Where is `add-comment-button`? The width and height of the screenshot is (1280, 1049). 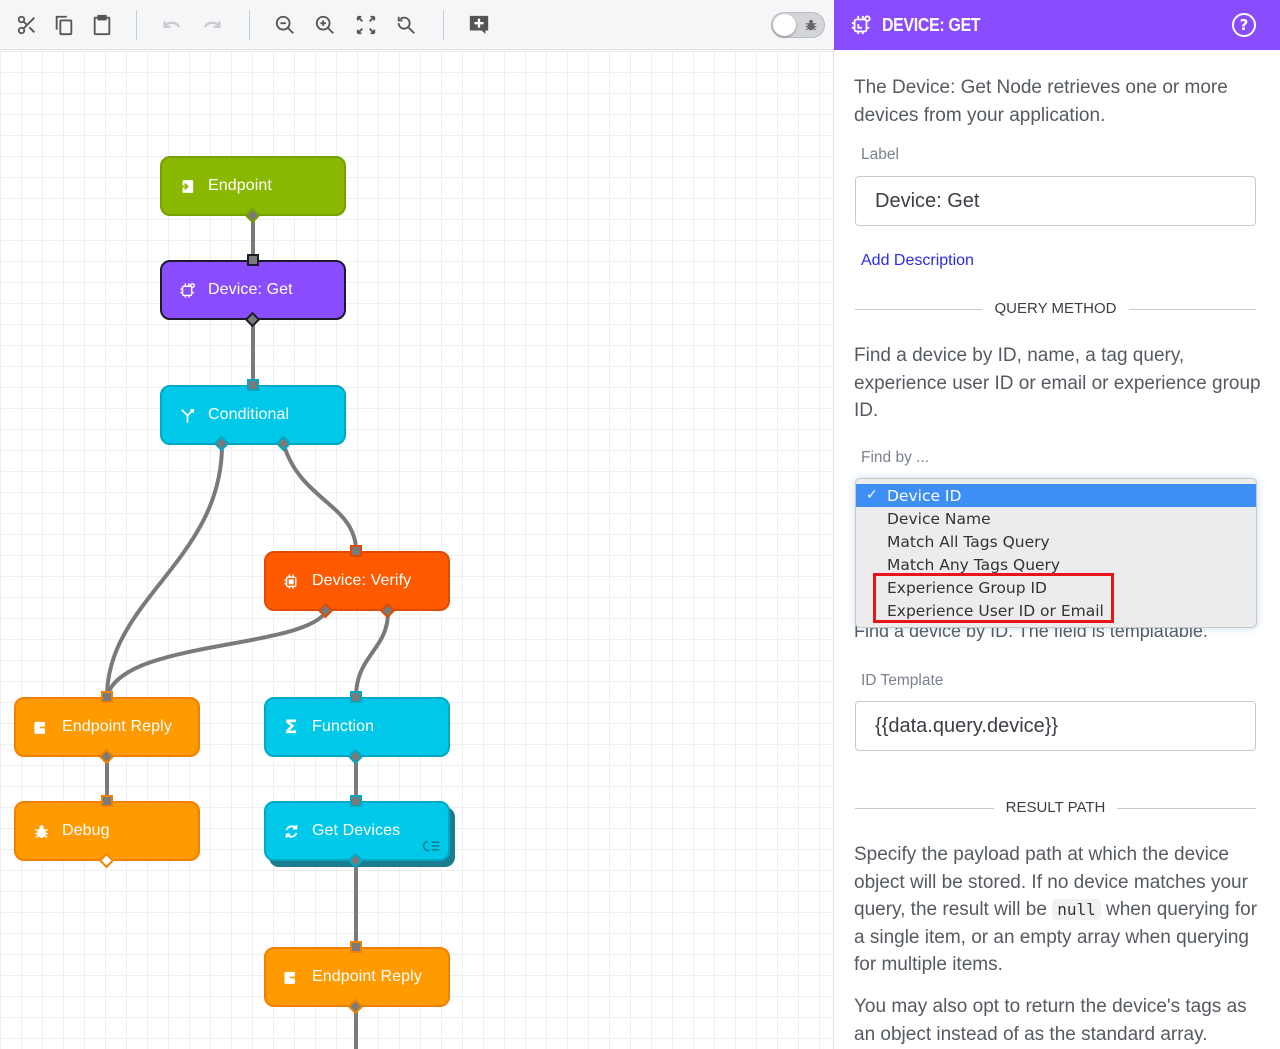 add-comment-button is located at coordinates (479, 25).